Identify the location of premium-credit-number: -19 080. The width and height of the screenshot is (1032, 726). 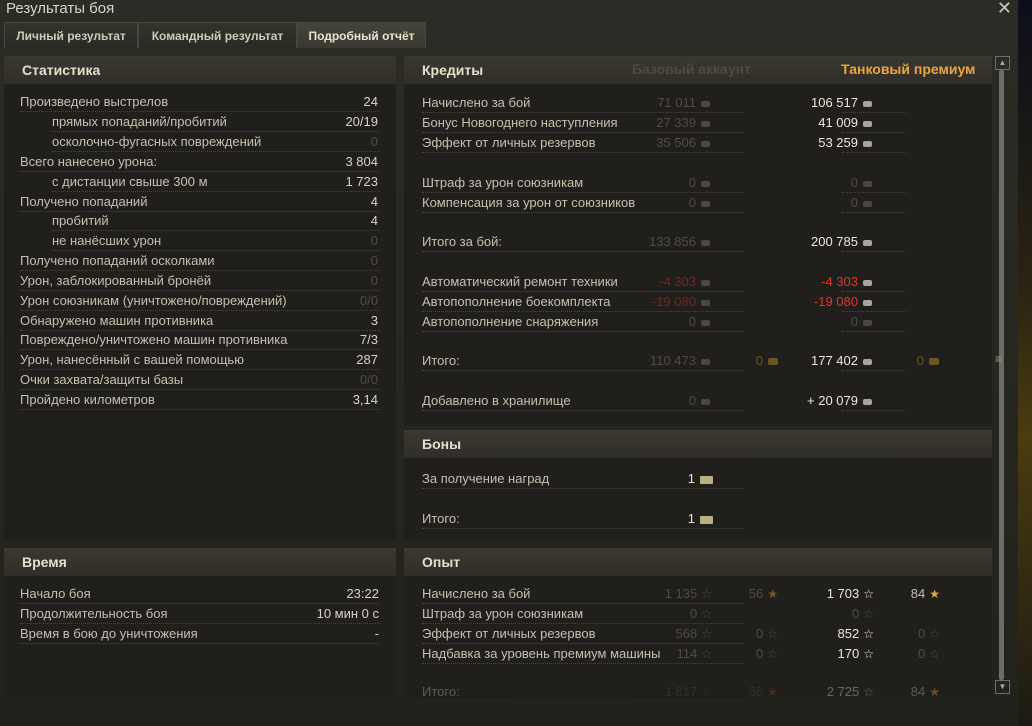
(835, 301).